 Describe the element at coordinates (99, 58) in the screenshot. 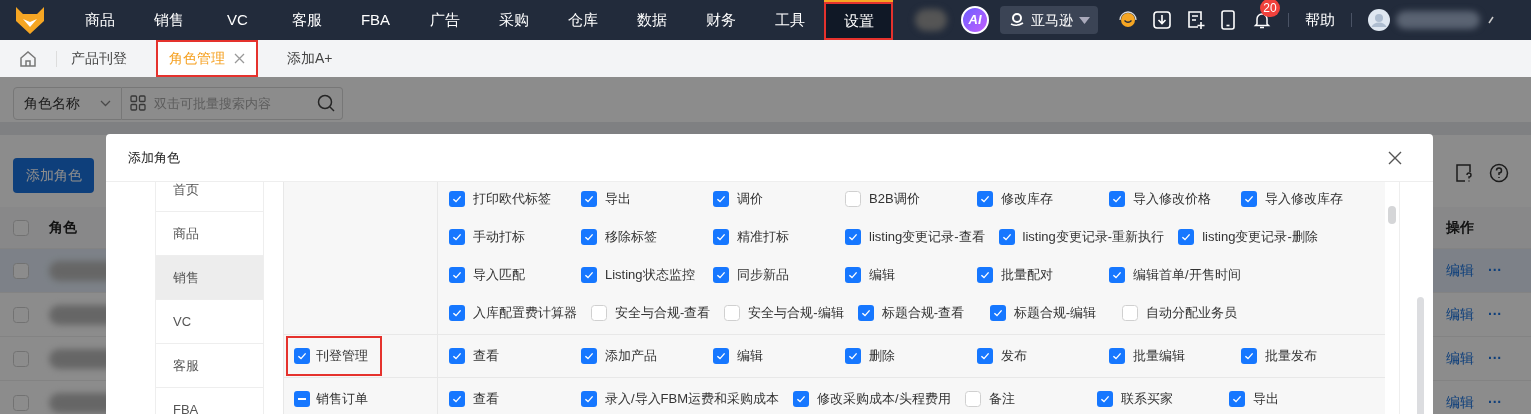

I see `tab: 产品刊登` at that location.